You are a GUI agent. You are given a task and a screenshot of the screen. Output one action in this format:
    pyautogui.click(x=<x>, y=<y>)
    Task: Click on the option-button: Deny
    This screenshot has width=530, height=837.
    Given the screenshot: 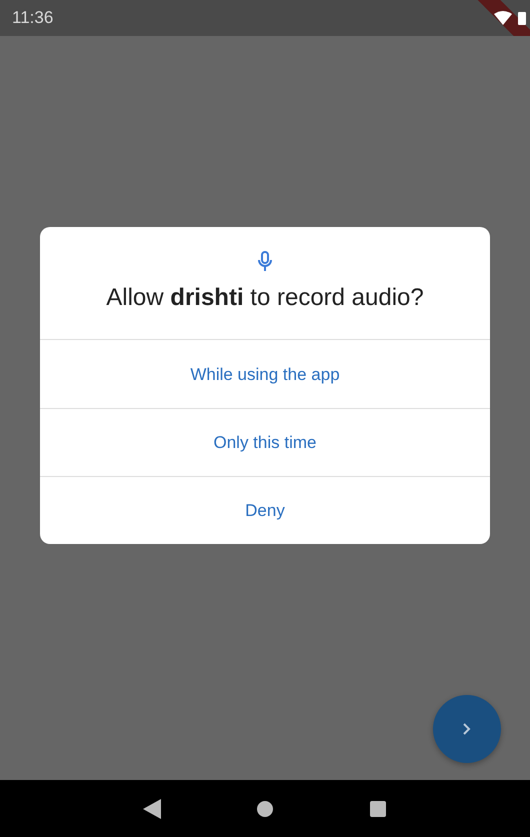 What is the action you would take?
    pyautogui.click(x=265, y=510)
    